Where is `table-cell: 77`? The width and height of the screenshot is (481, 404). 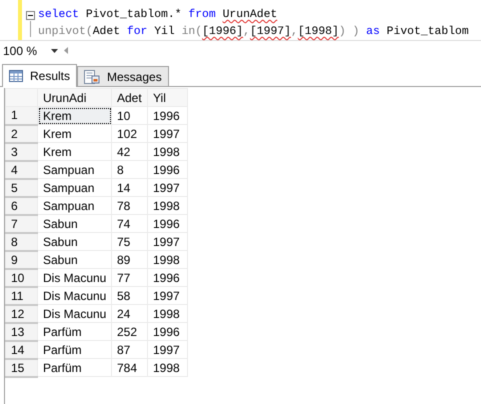
table-cell: 77 is located at coordinates (130, 277).